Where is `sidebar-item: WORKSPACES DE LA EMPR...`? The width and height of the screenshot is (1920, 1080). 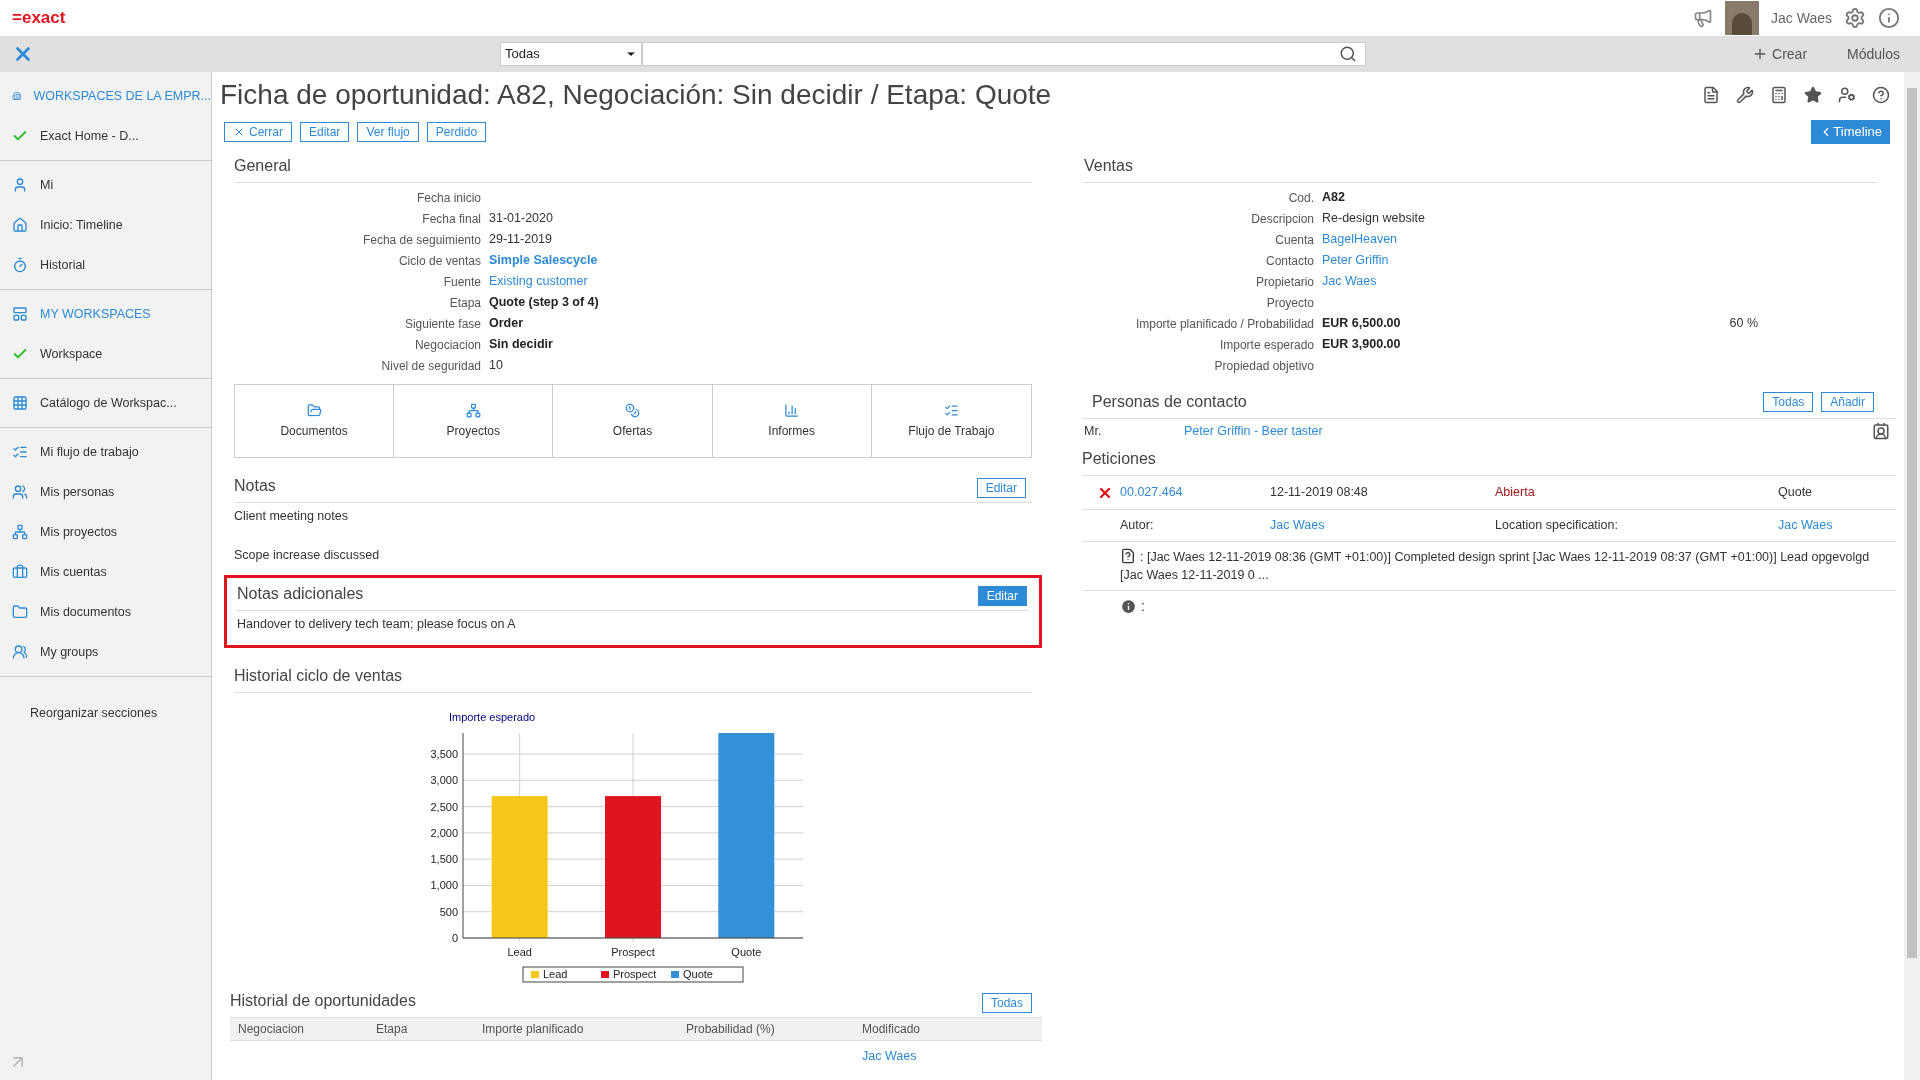 sidebar-item: WORKSPACES DE LA EMPR... is located at coordinates (105, 96).